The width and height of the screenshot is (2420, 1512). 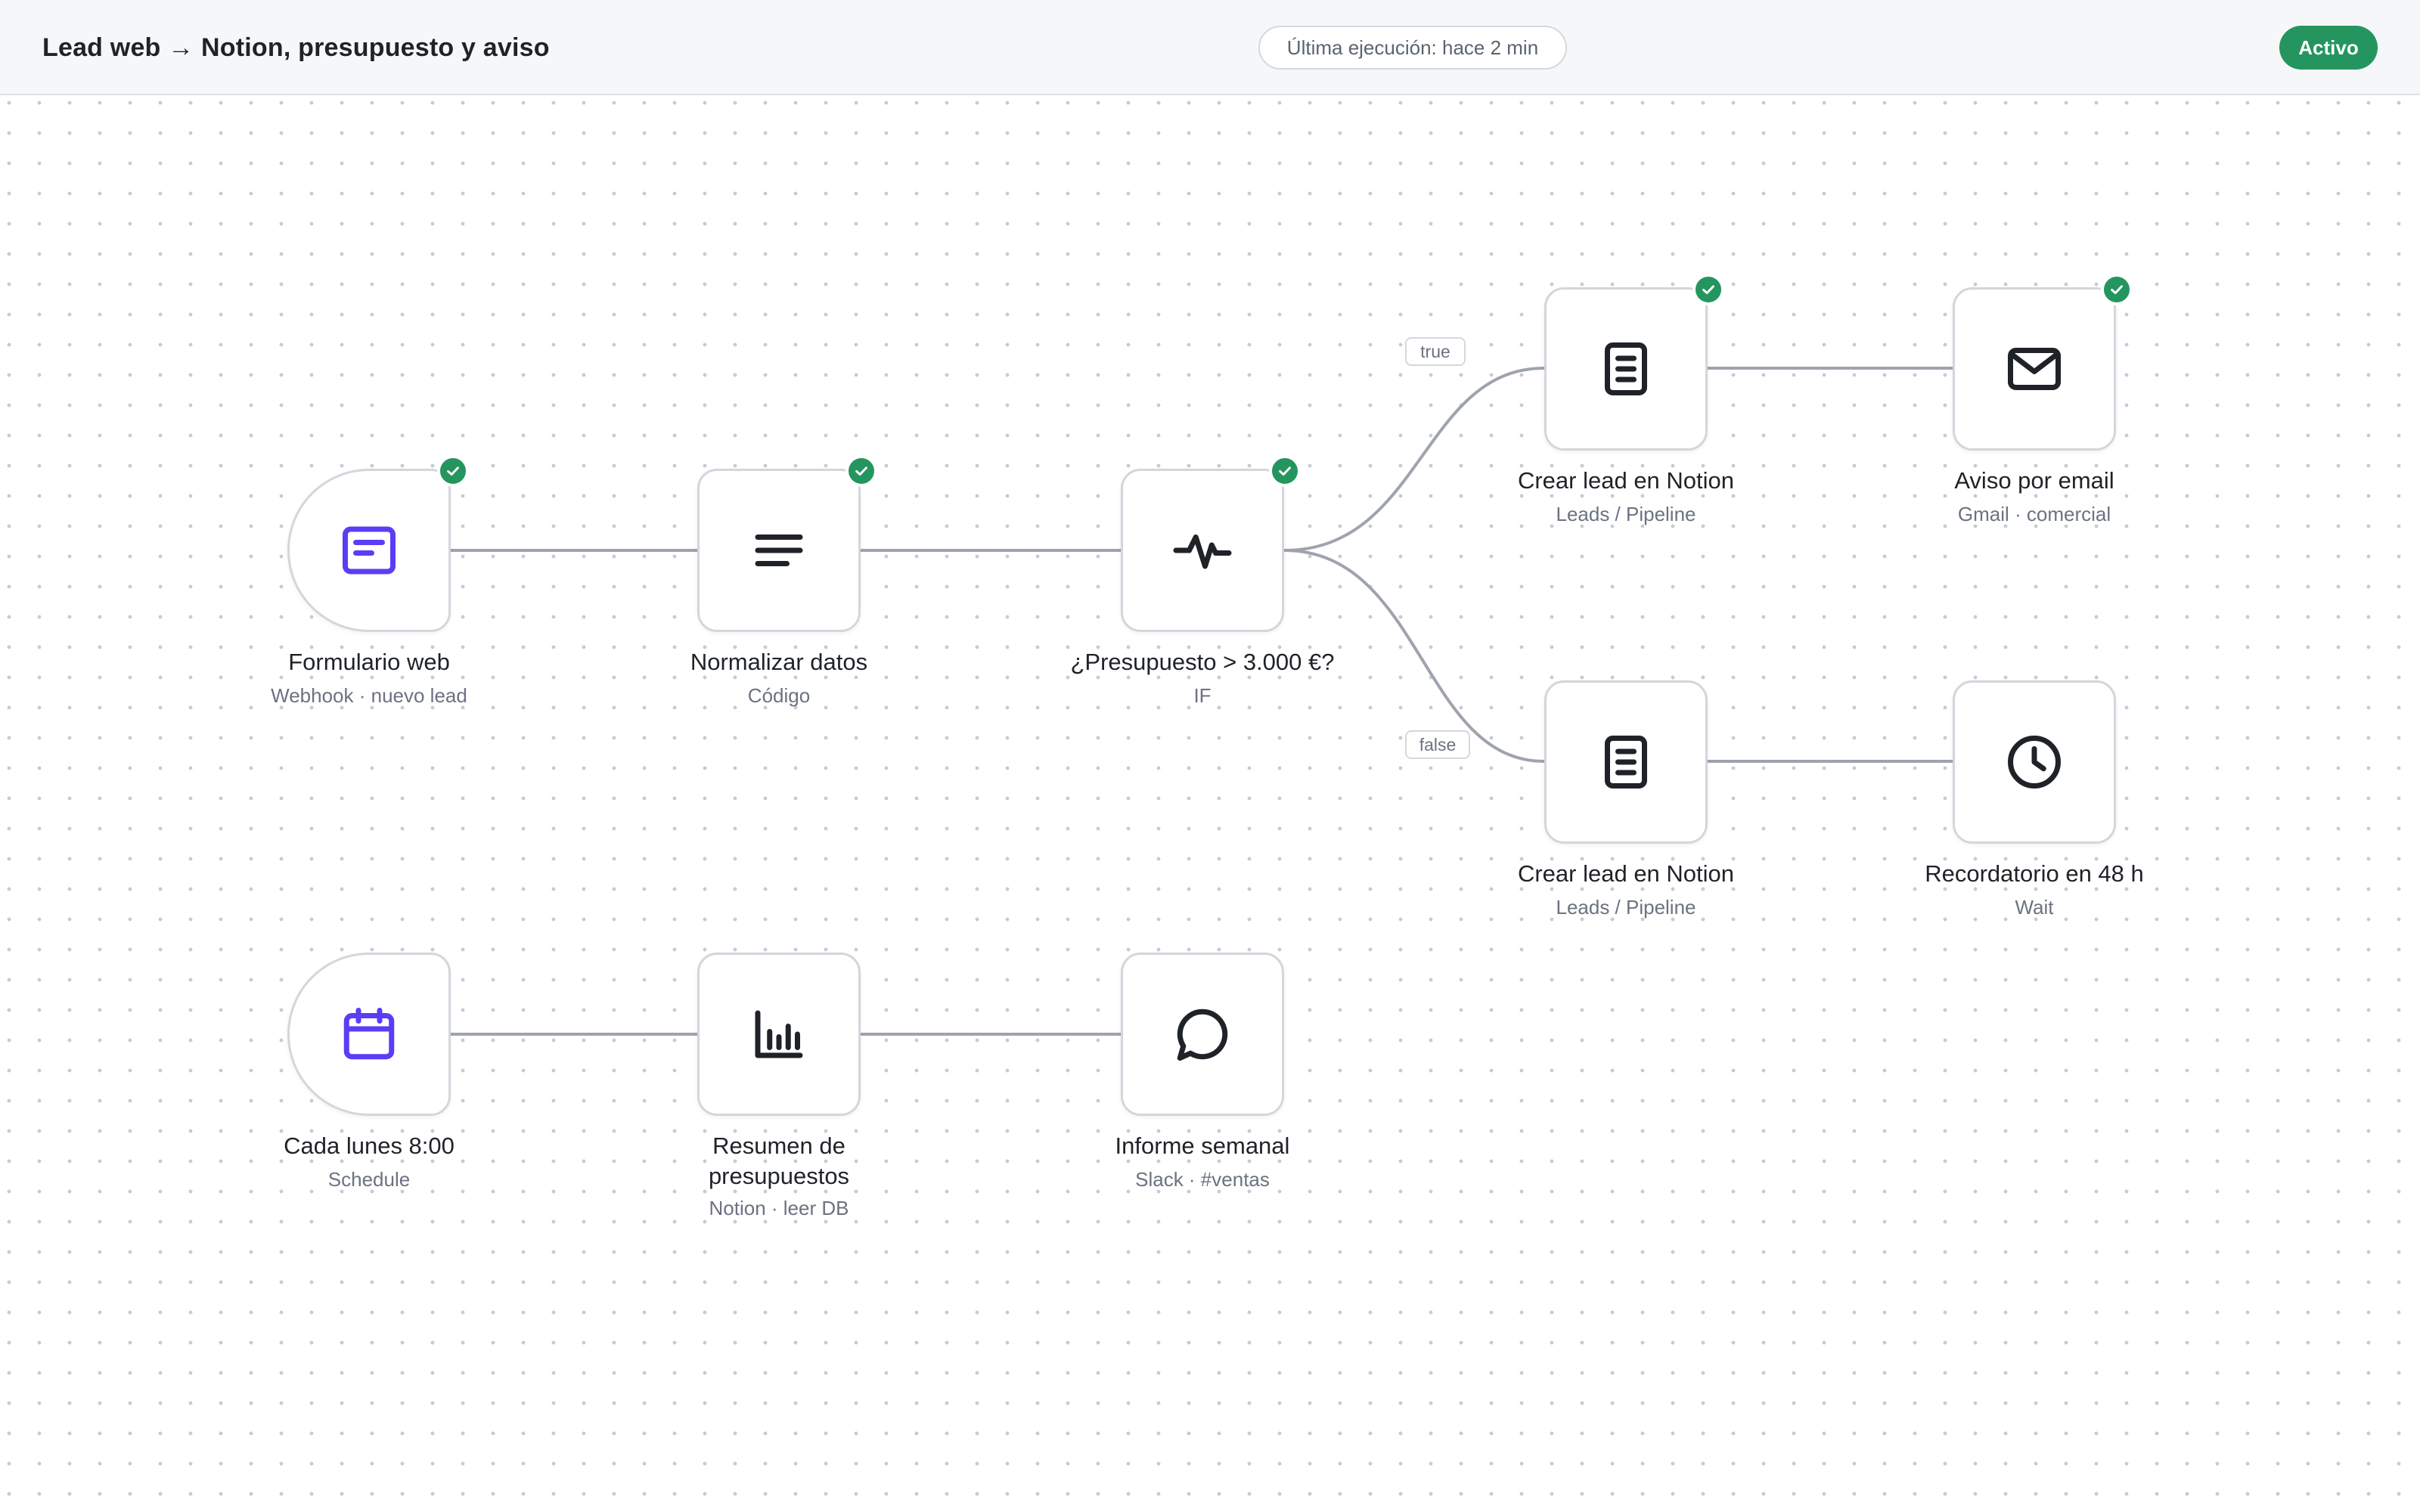 What do you see at coordinates (778, 1145) in the screenshot?
I see `node-label-line1: Resumen de` at bounding box center [778, 1145].